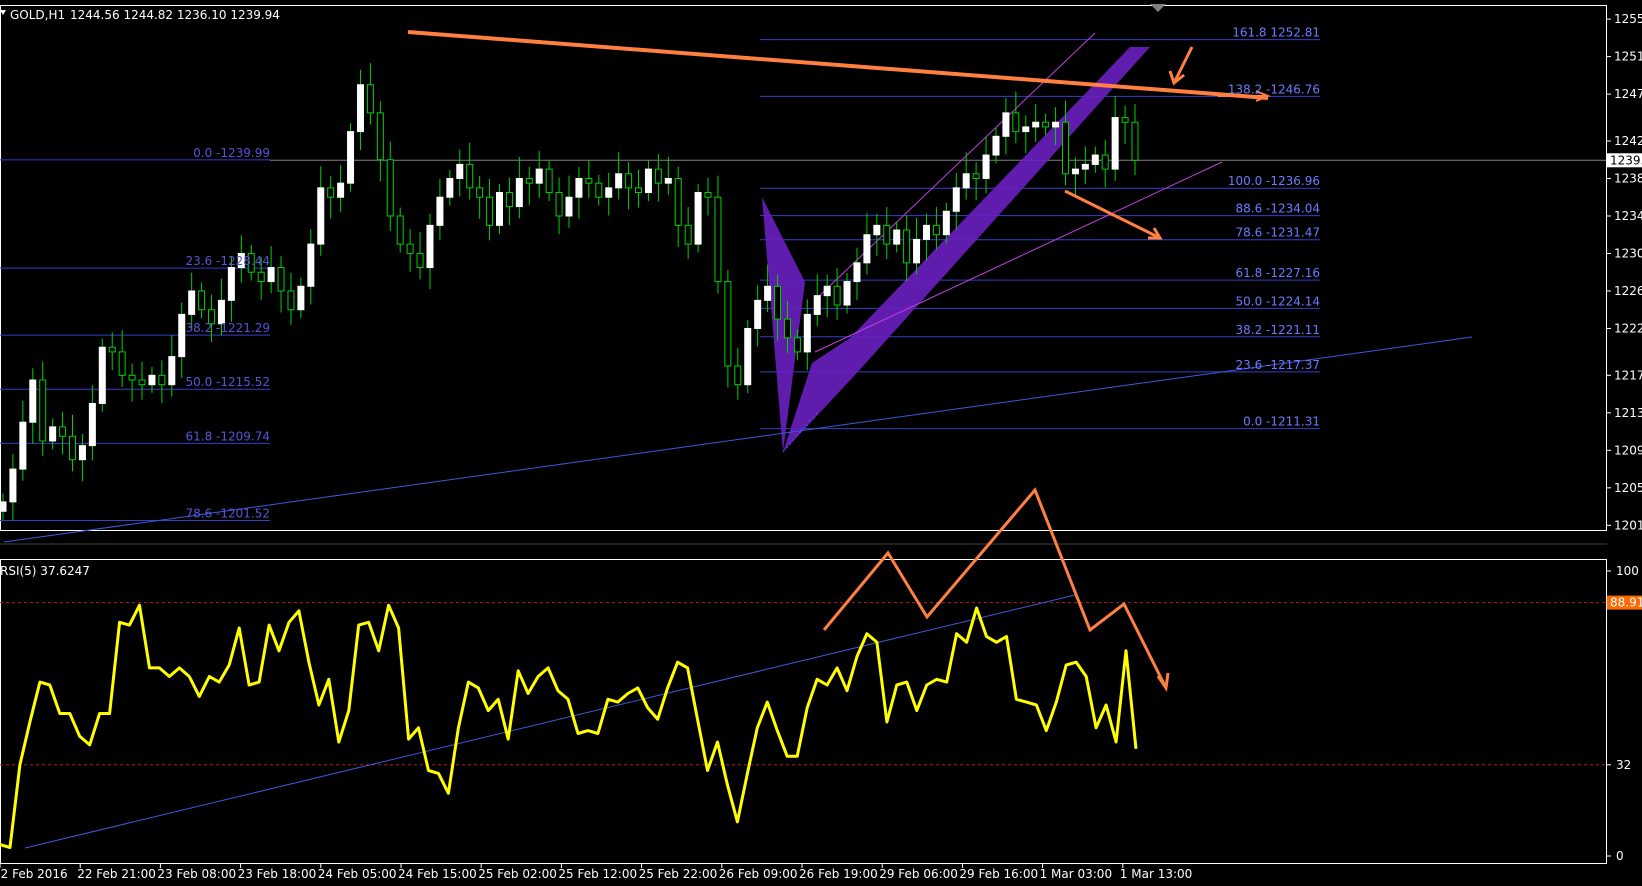 The height and width of the screenshot is (886, 1642). What do you see at coordinates (437, 874) in the screenshot?
I see `x-tick-label: 24 Feb 15:00` at bounding box center [437, 874].